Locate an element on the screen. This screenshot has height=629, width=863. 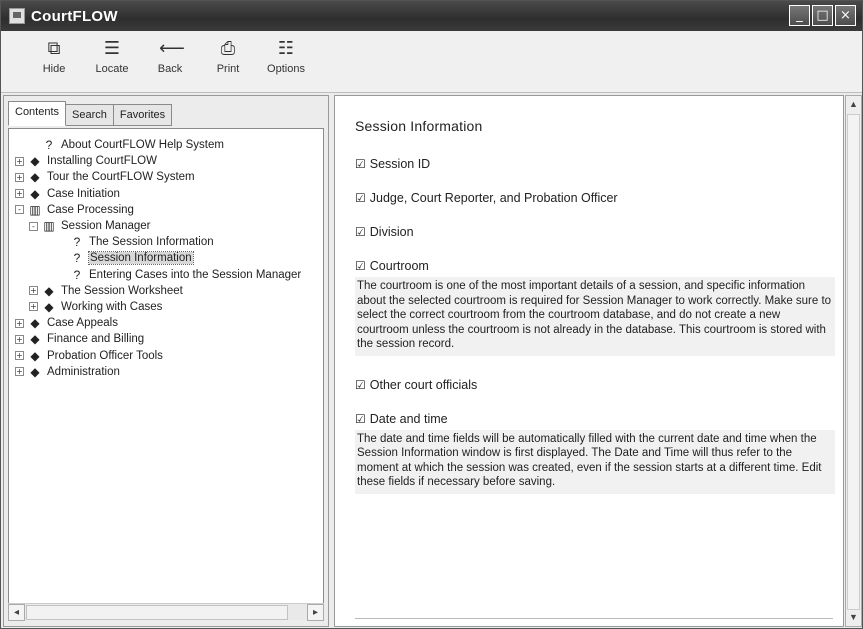
tree-item: + ◆ Case Appeals is located at coordinates (166, 323).